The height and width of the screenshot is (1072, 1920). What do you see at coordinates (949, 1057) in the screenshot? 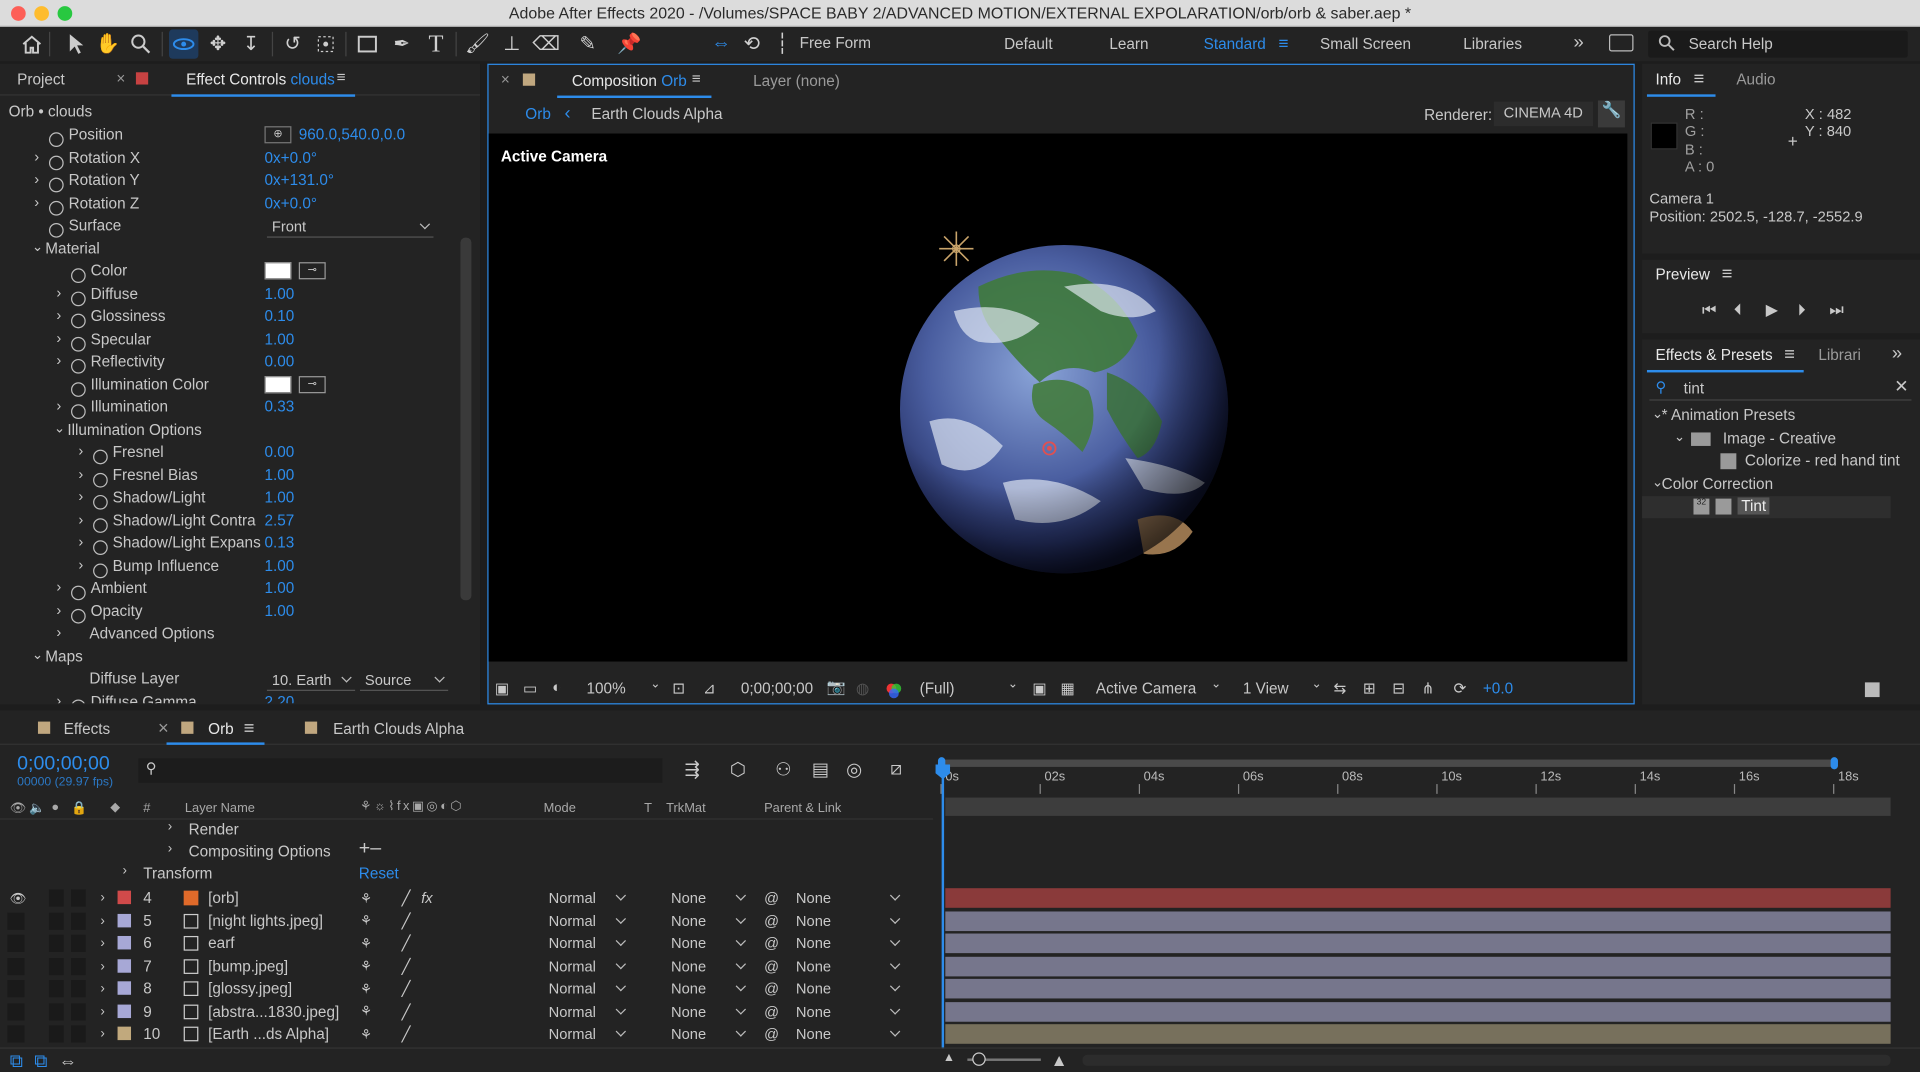
I see `zoom-out-icon: ▲` at bounding box center [949, 1057].